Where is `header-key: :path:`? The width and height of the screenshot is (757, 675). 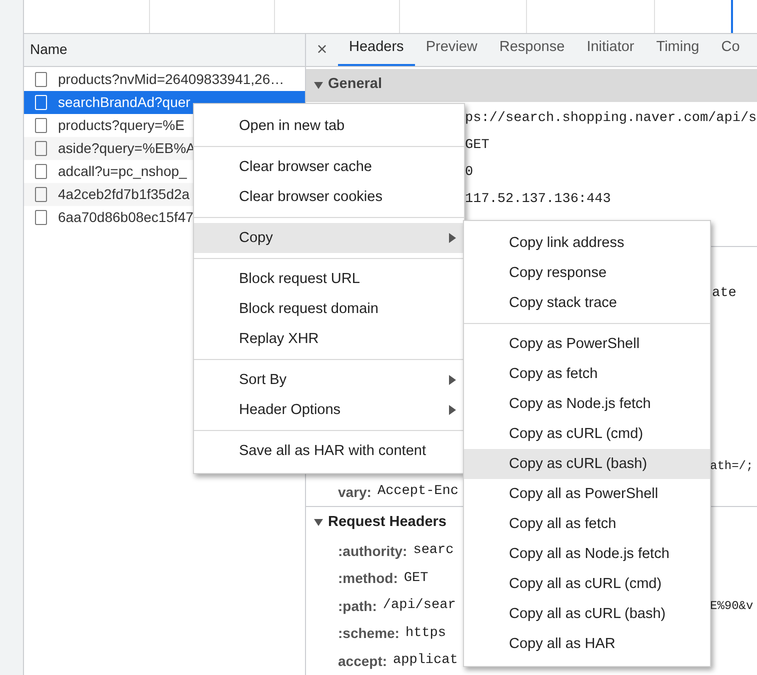 header-key: :path: is located at coordinates (357, 606).